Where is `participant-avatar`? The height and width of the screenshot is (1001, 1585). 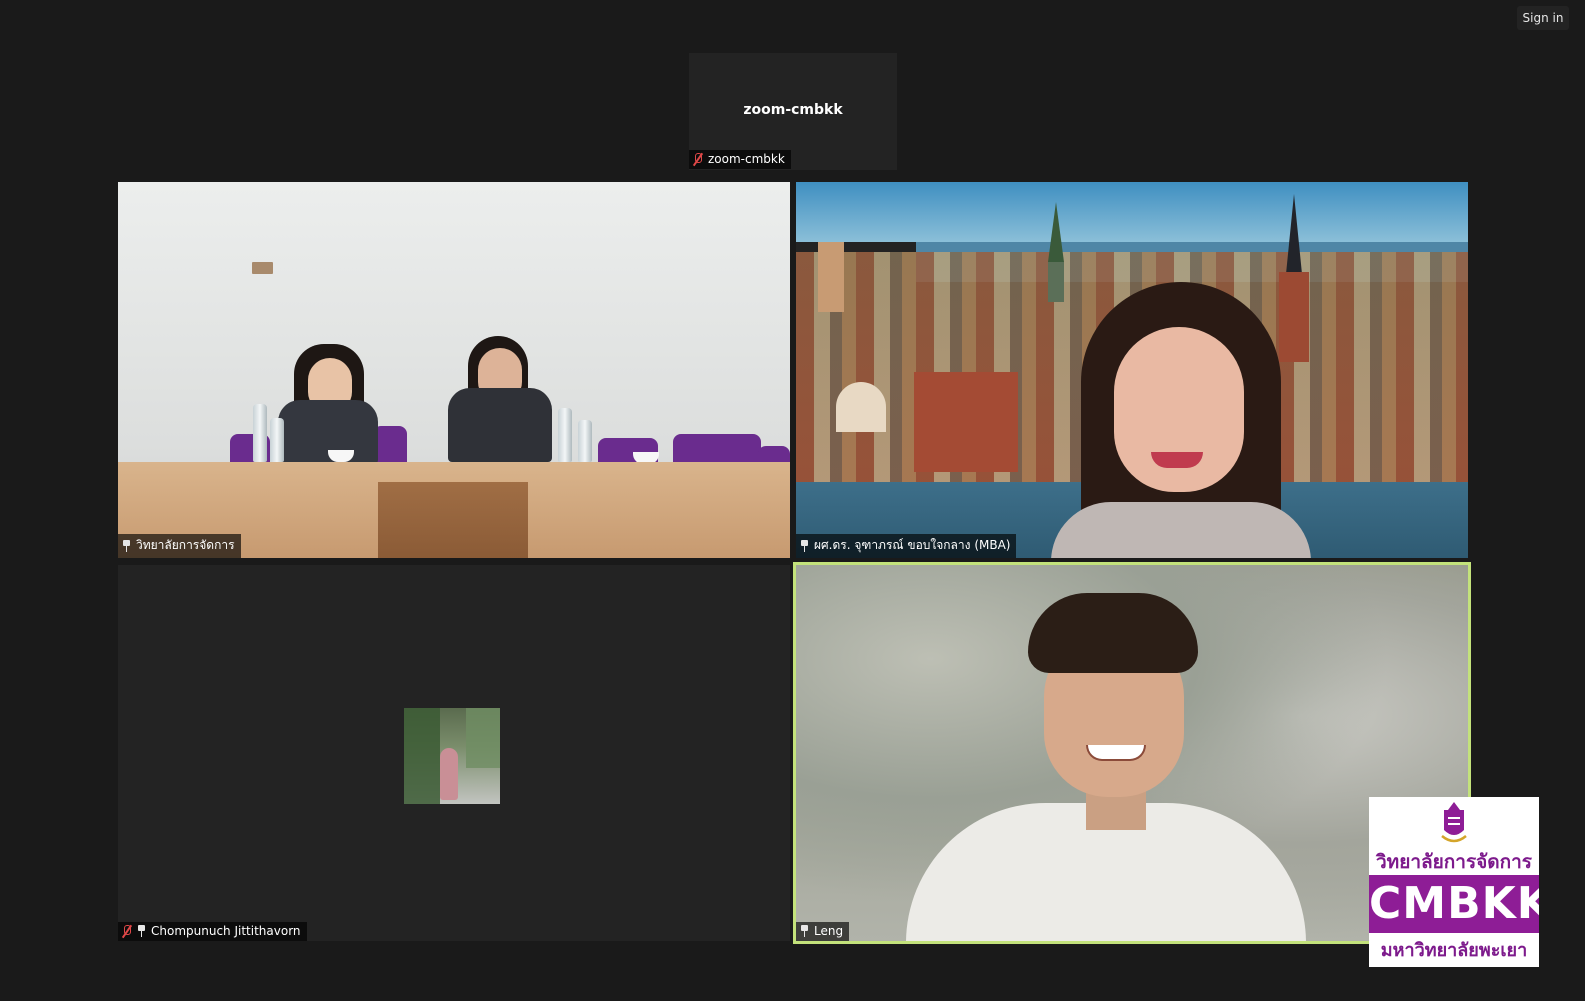
participant-avatar is located at coordinates (452, 756).